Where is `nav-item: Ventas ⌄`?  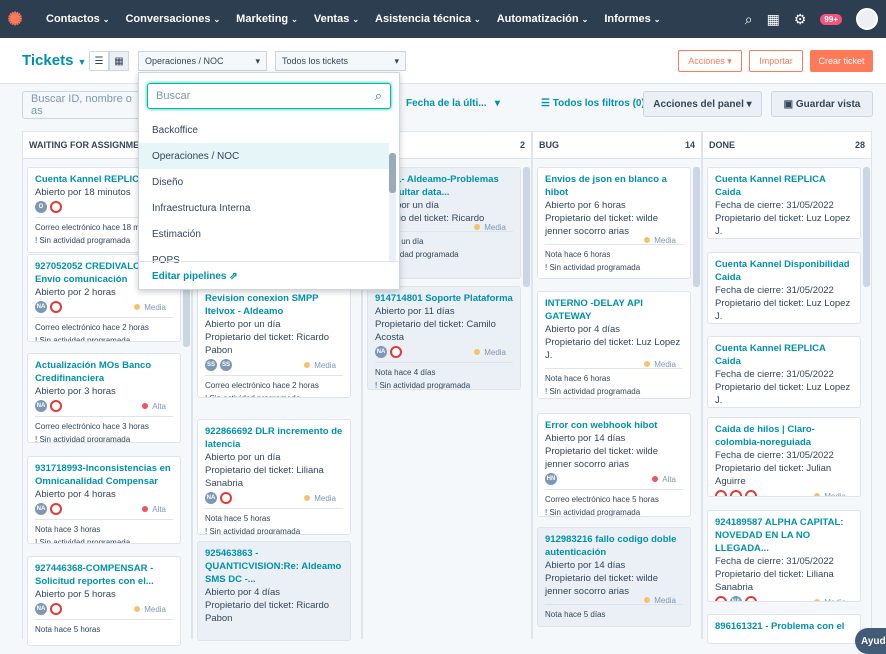 nav-item: Ventas ⌄ is located at coordinates (336, 19).